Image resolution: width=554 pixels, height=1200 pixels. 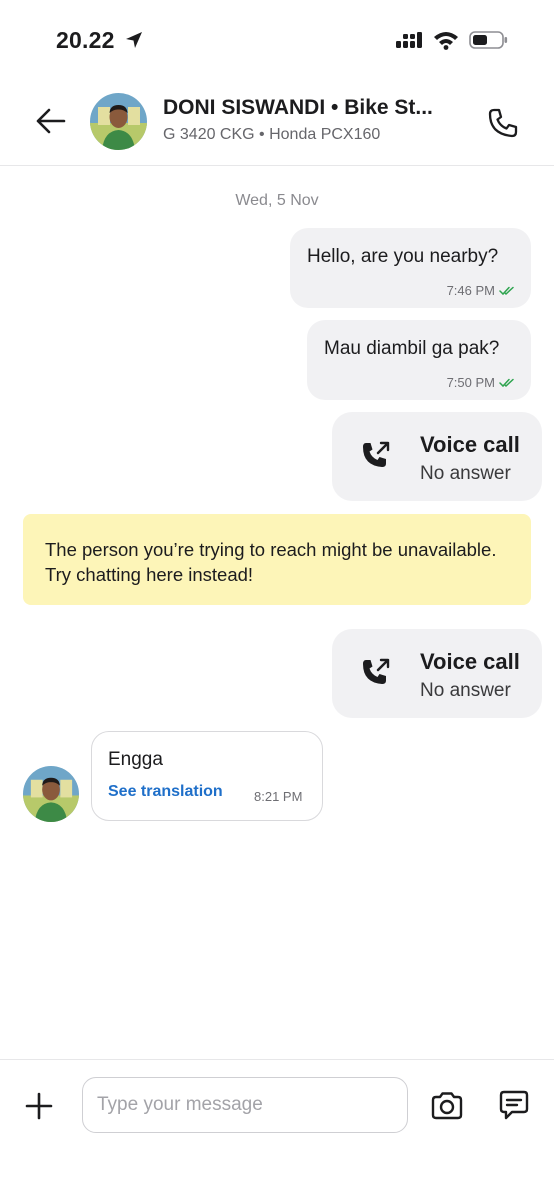 I want to click on wifi-icon, so click(x=446, y=42).